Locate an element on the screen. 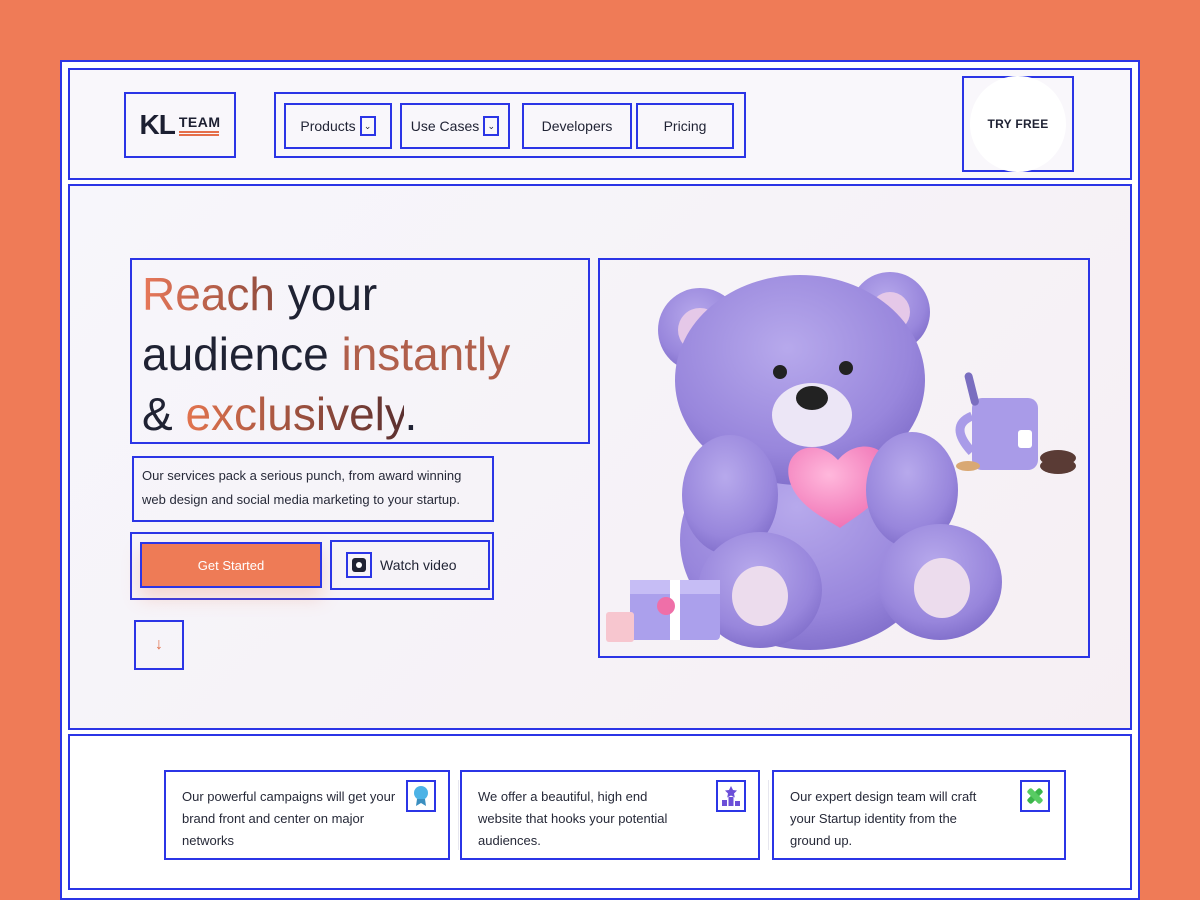 The width and height of the screenshot is (1200, 900). nav-developers-label: Developers is located at coordinates (577, 126).